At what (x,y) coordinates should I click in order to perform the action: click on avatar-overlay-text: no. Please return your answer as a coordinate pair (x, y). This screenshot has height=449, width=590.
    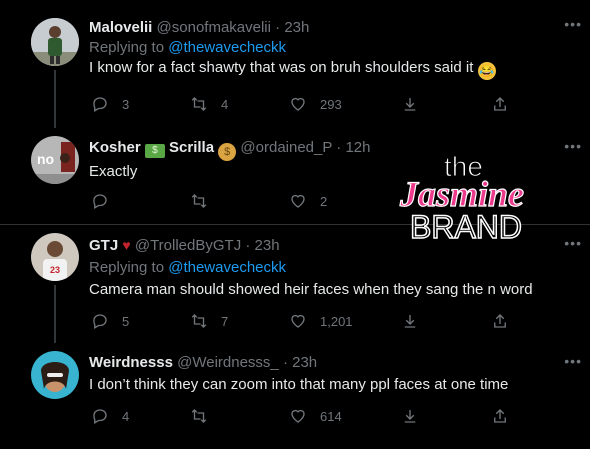
    Looking at the image, I should click on (46, 159).